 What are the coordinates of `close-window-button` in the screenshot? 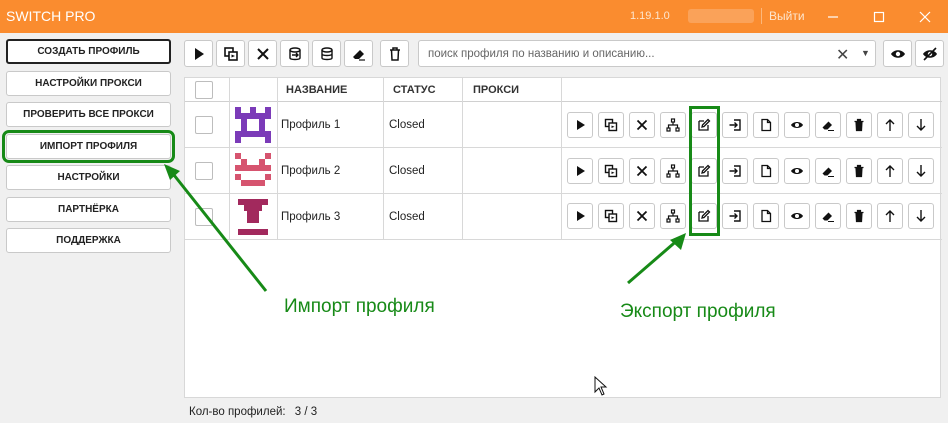 It's located at (925, 16).